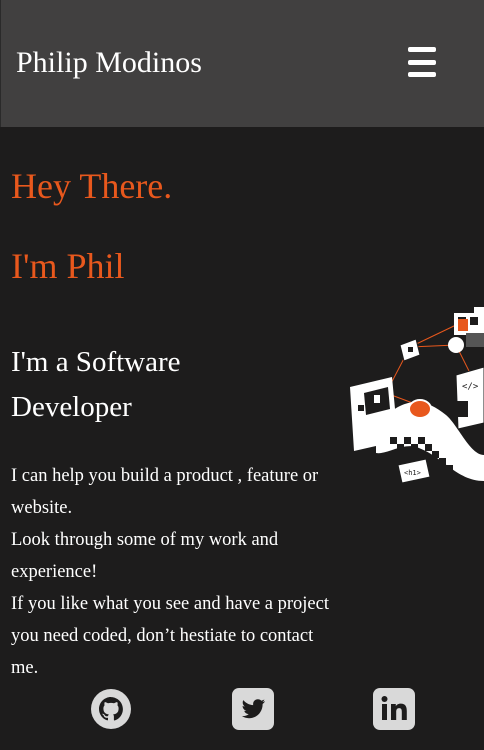 The image size is (484, 750). What do you see at coordinates (394, 709) in the screenshot?
I see `linkedin-icon` at bounding box center [394, 709].